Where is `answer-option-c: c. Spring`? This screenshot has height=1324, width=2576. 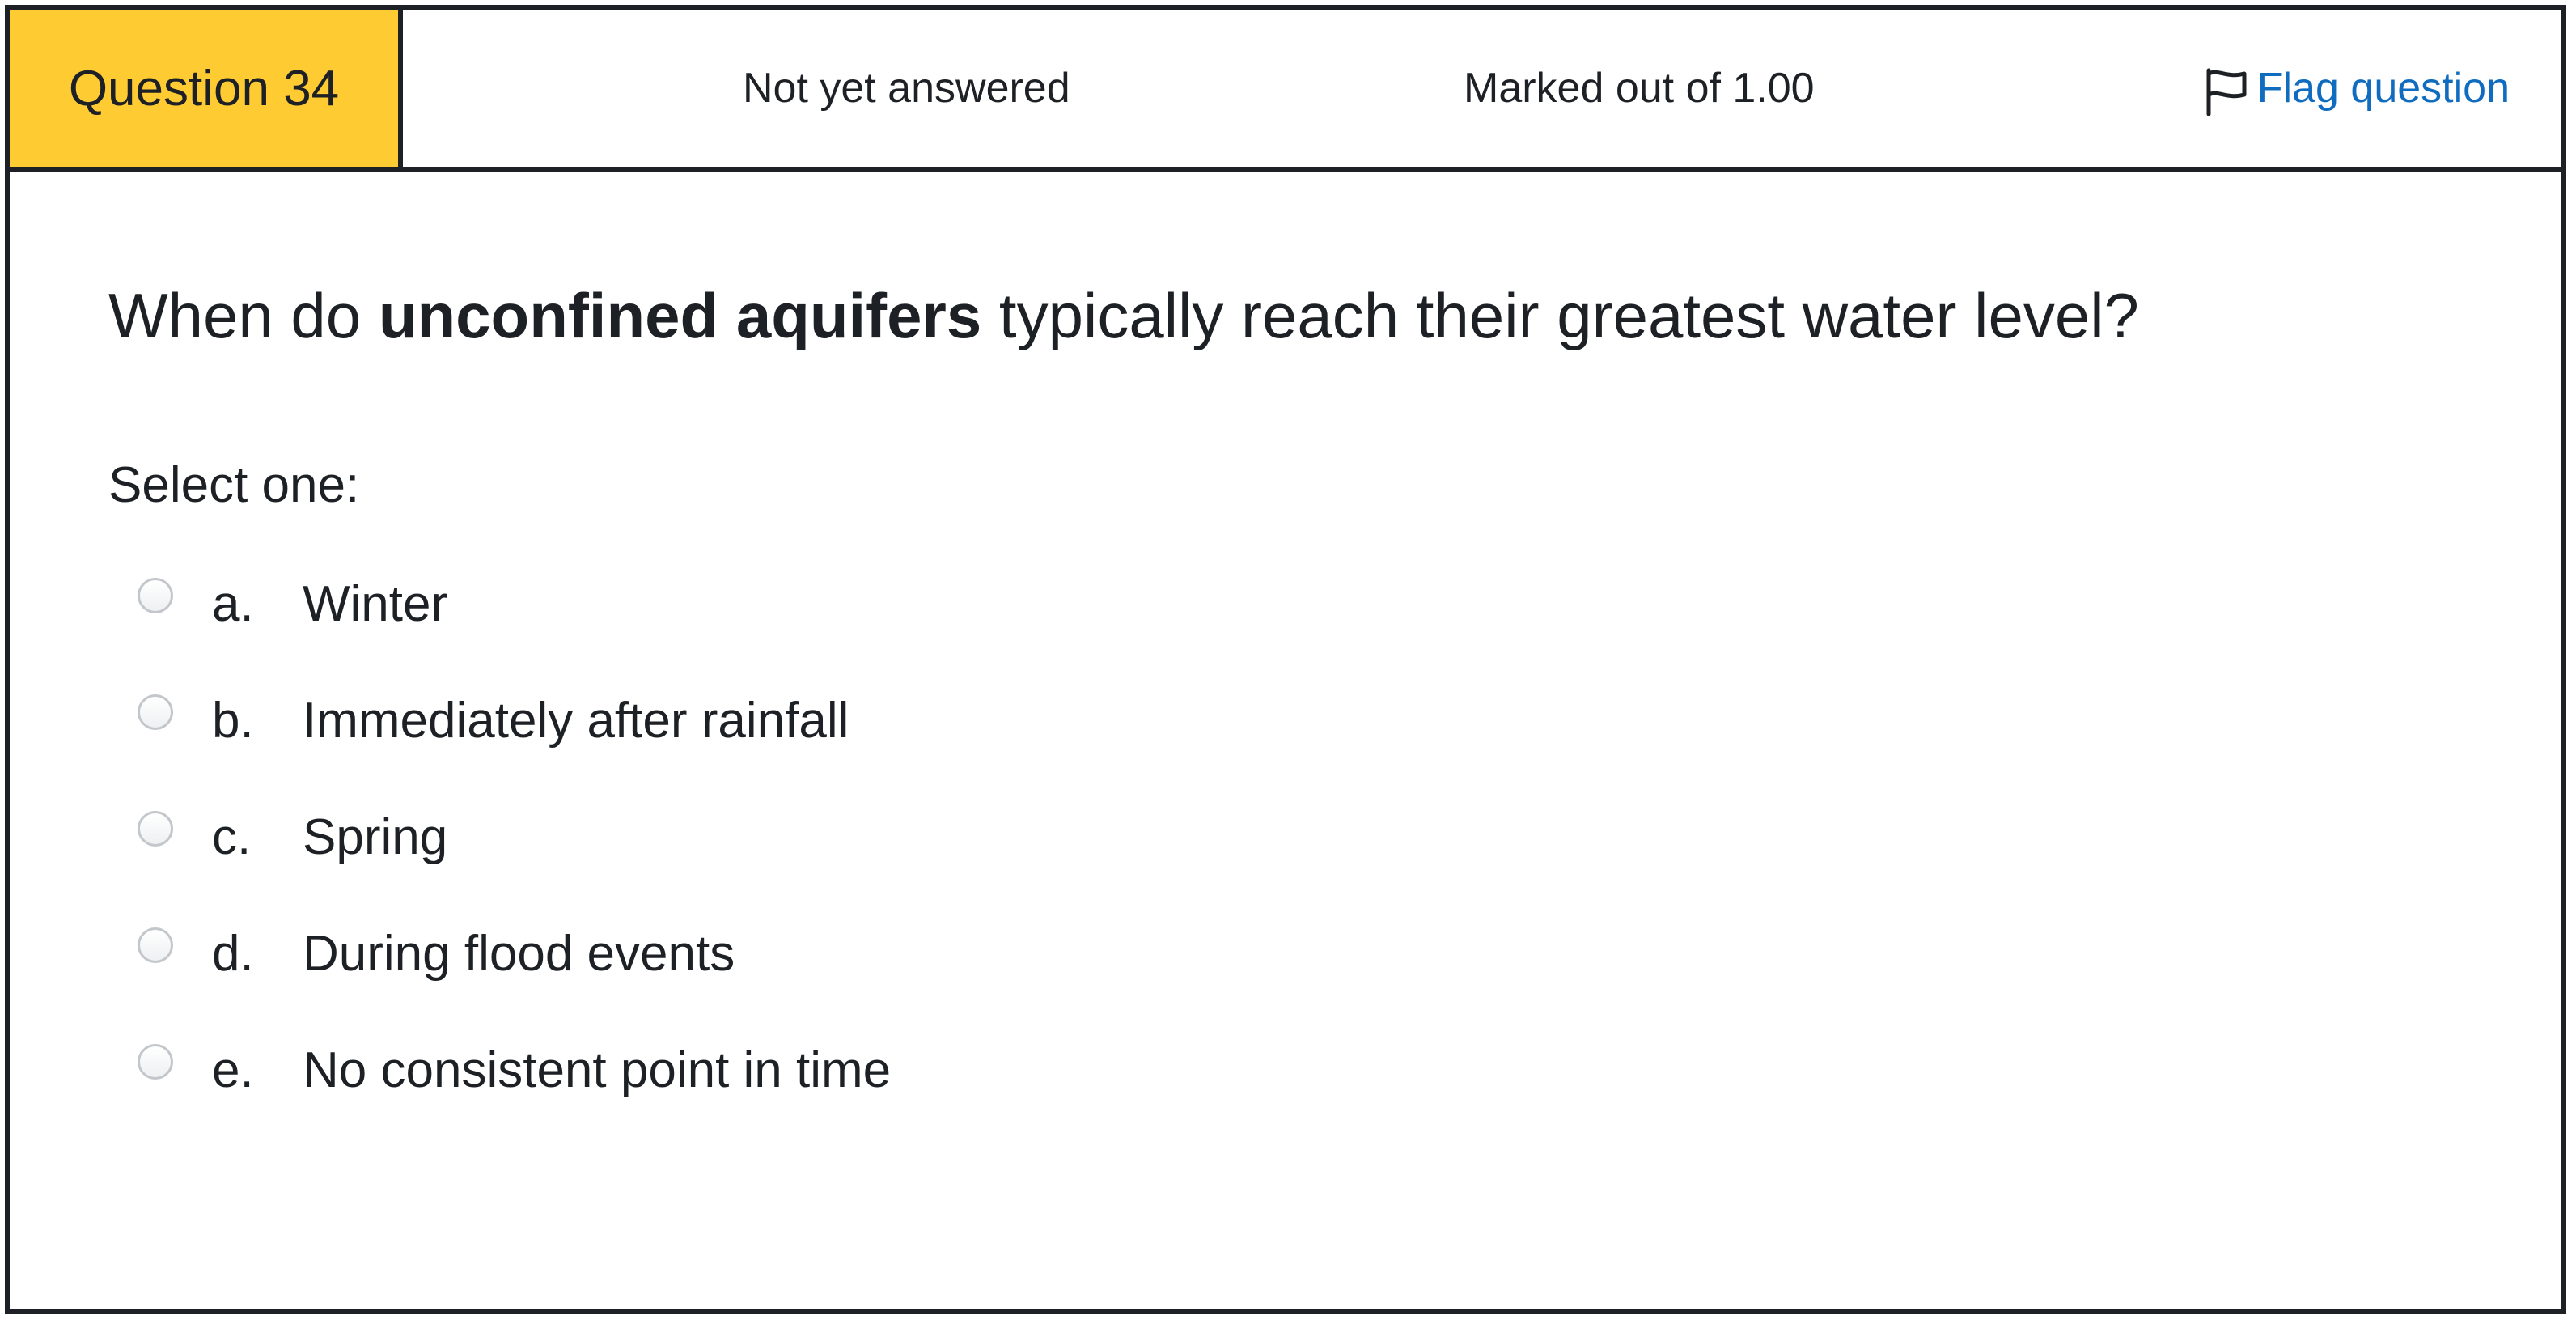 answer-option-c: c. Spring is located at coordinates (1288, 837).